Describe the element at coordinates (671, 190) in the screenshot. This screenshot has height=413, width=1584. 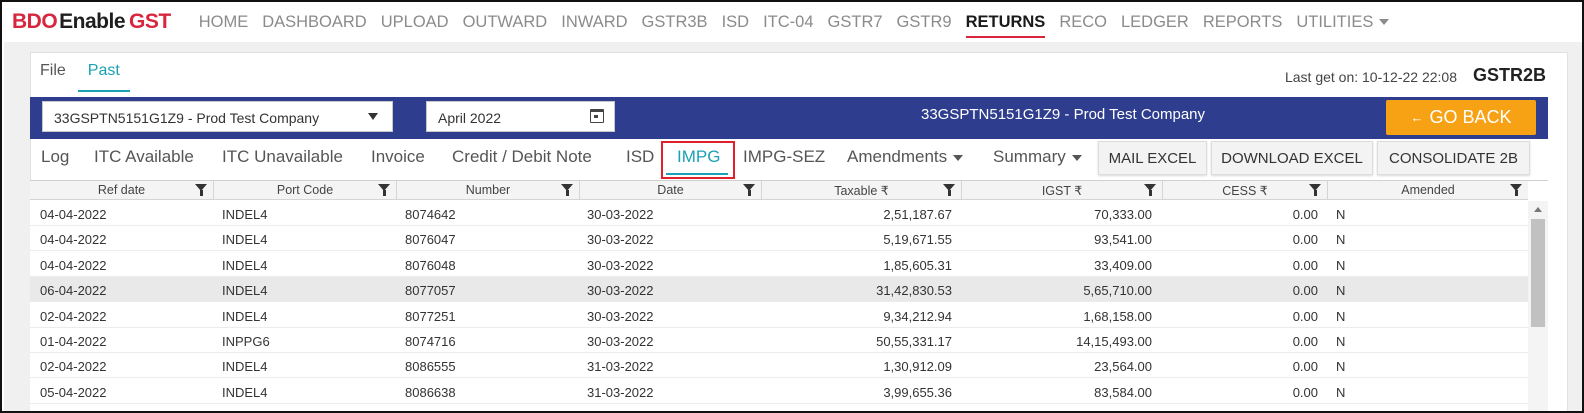
I see `col-date: Date` at that location.